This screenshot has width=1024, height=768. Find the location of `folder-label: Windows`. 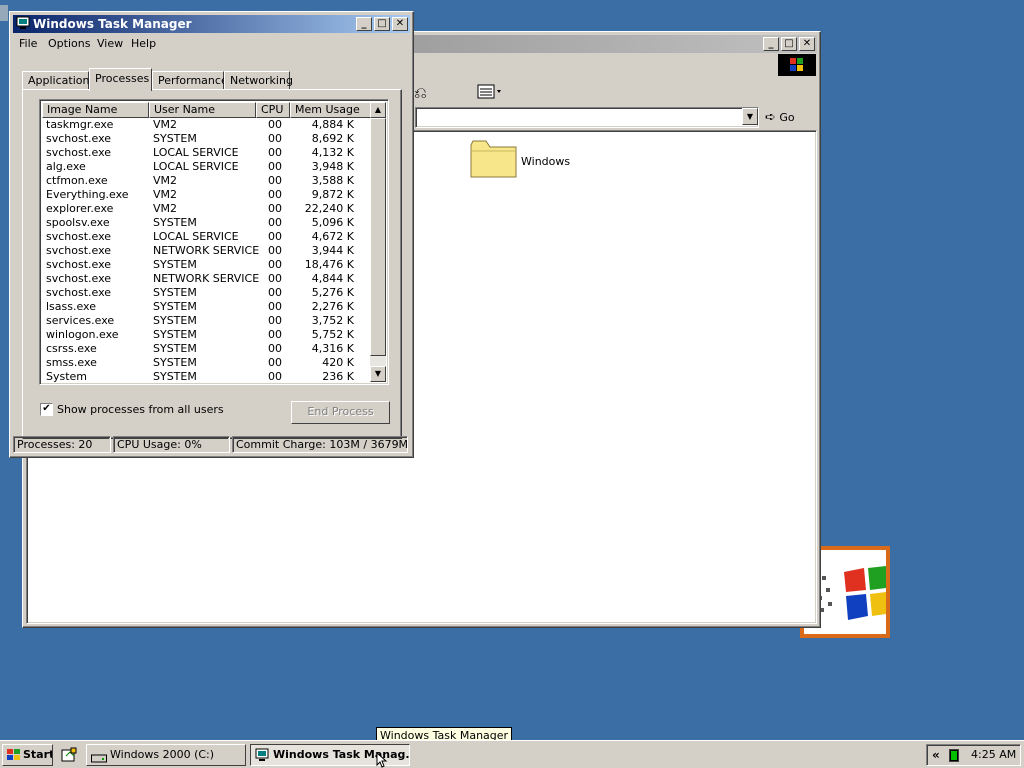

folder-label: Windows is located at coordinates (545, 161).